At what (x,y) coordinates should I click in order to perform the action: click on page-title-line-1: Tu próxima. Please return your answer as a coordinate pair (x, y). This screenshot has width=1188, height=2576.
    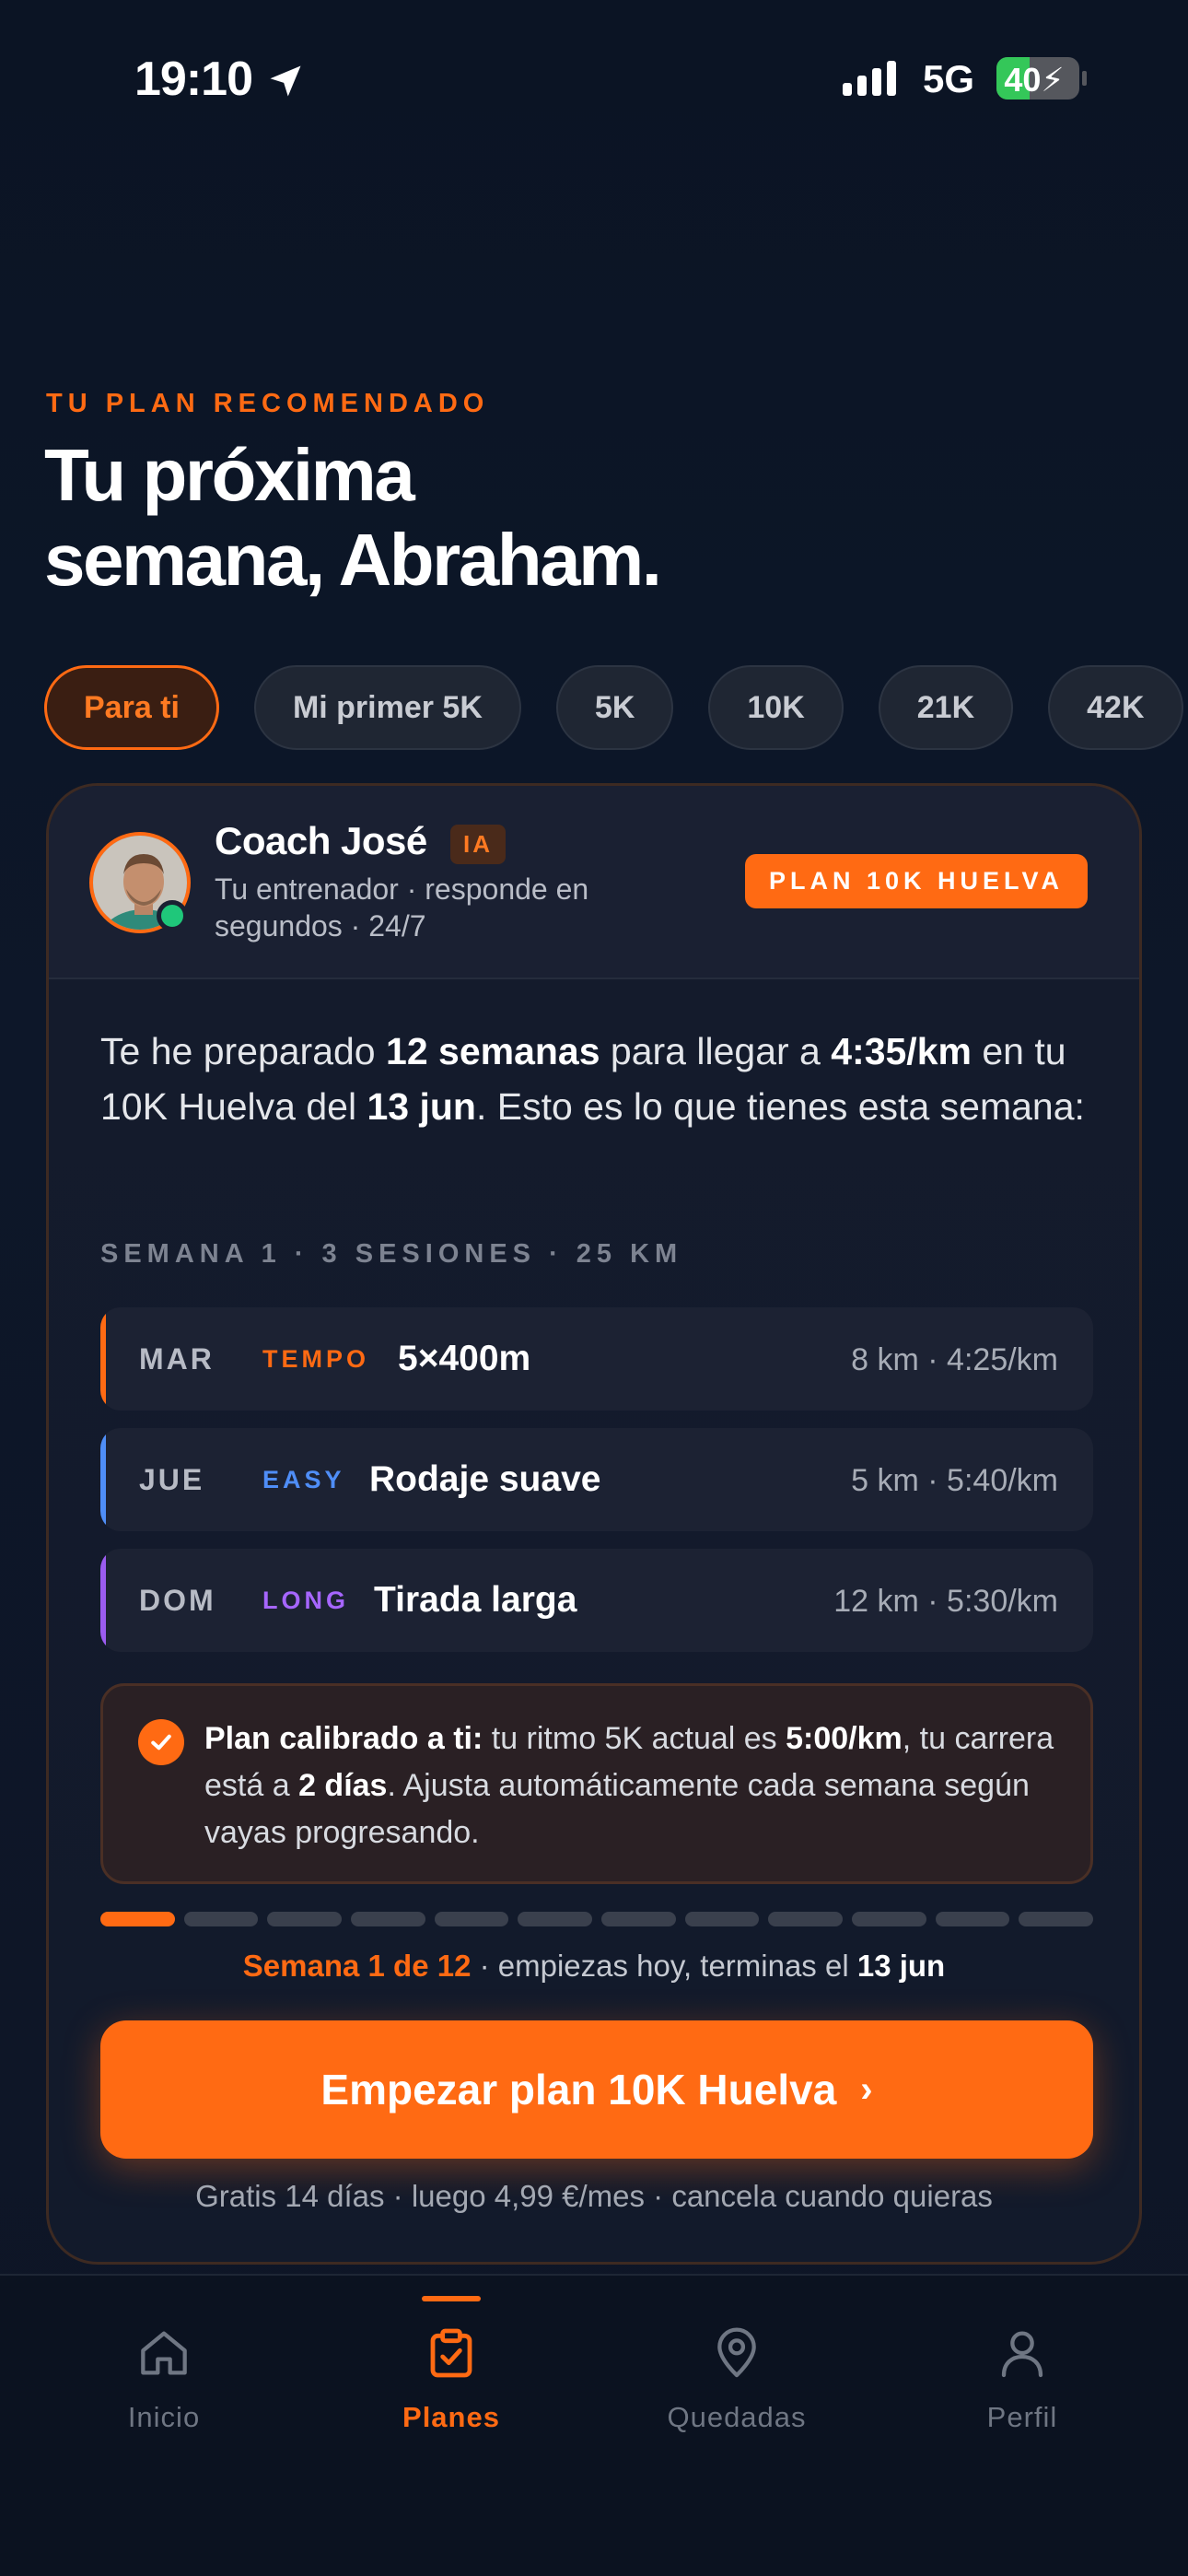
    Looking at the image, I should click on (230, 475).